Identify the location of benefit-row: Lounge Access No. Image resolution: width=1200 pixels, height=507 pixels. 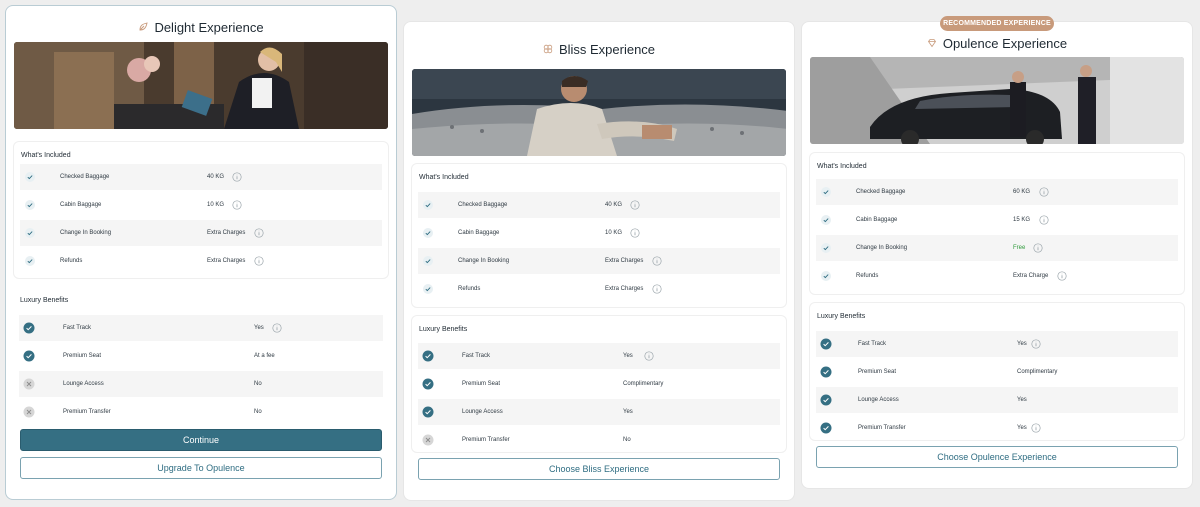
(201, 384).